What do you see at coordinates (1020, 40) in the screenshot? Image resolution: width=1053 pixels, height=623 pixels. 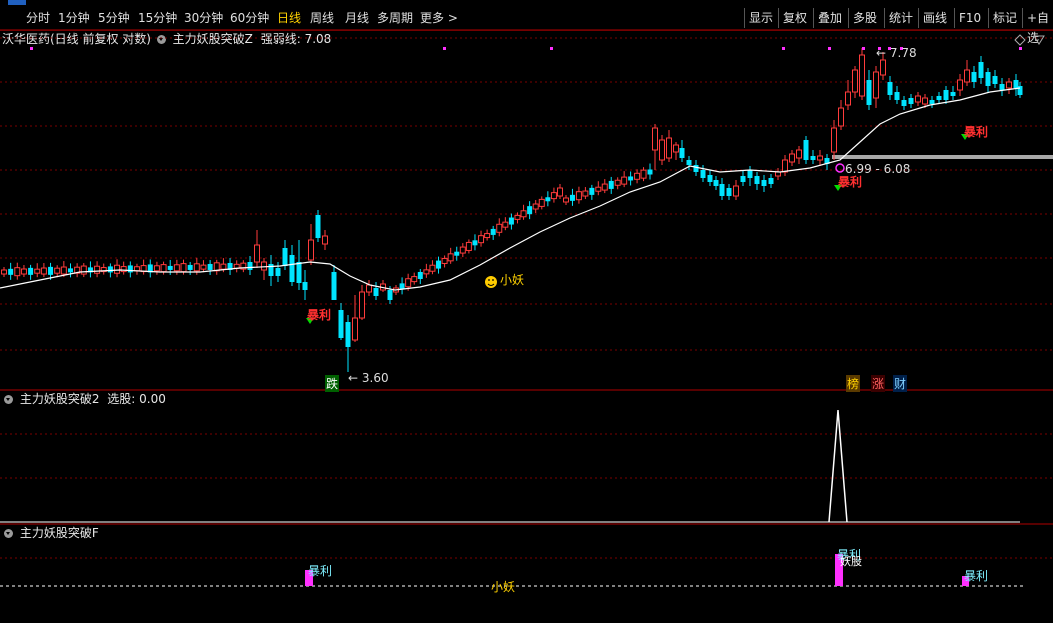 I see `diamond-icon` at bounding box center [1020, 40].